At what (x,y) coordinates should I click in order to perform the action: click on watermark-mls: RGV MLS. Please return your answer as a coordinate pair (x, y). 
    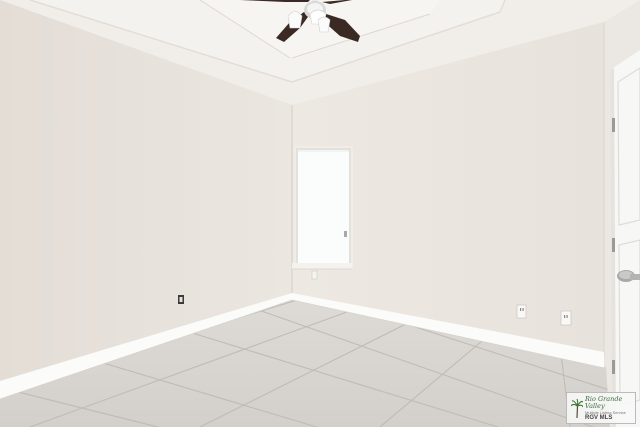
    Looking at the image, I should click on (599, 418).